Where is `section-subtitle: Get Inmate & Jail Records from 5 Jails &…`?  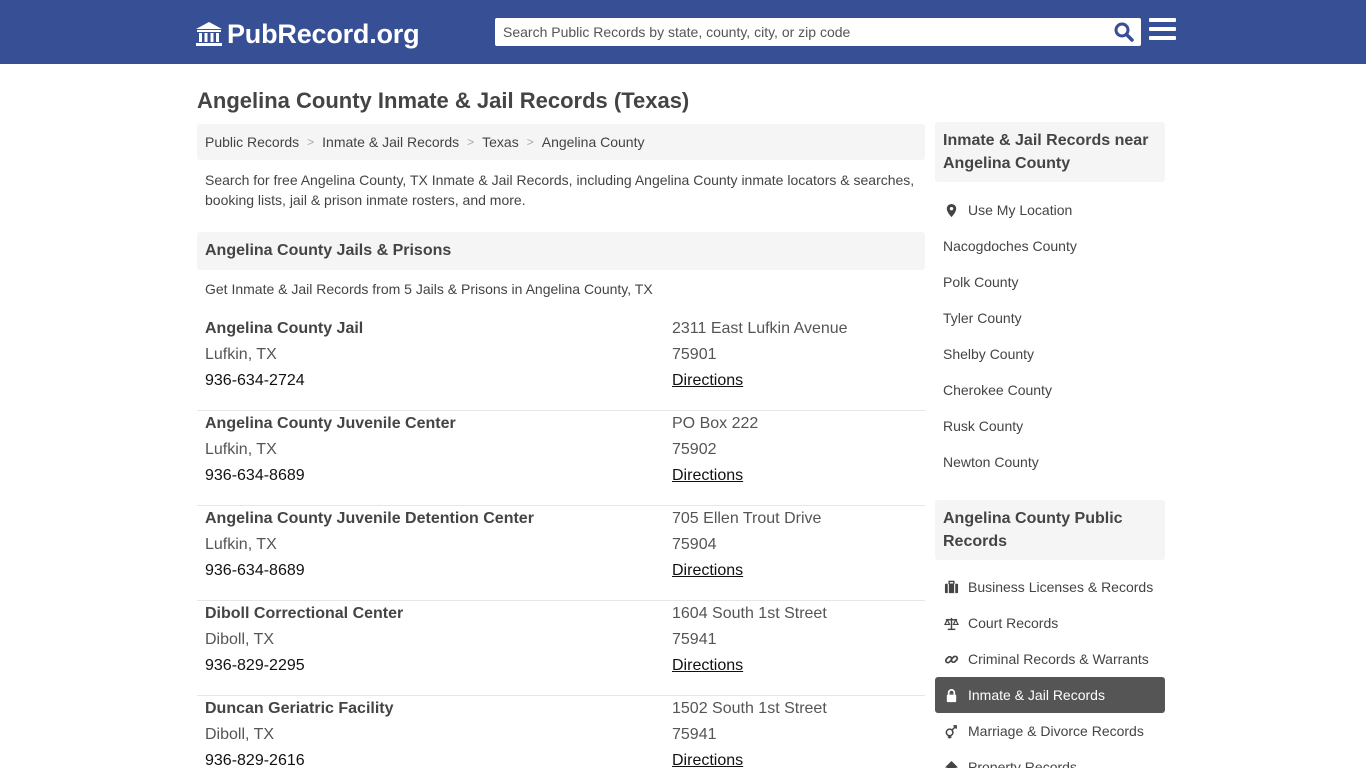
section-subtitle: Get Inmate & Jail Records from 5 Jails &… is located at coordinates (429, 289).